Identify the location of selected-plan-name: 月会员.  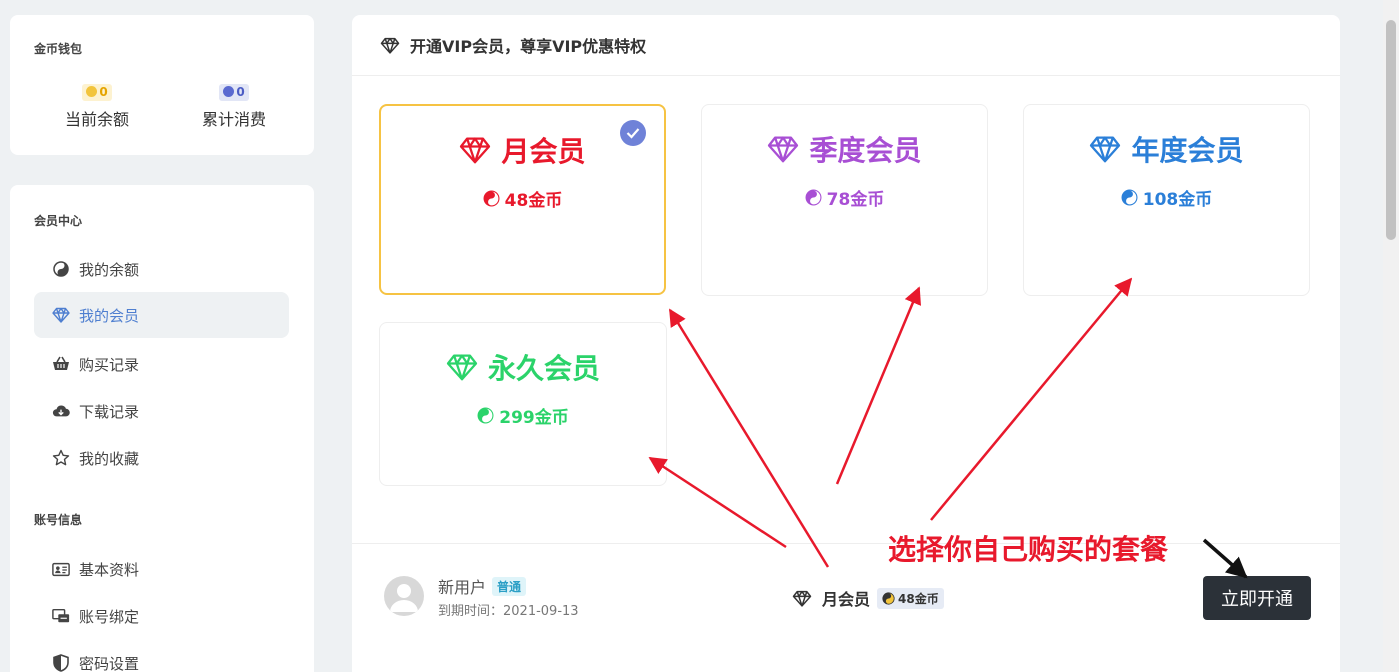
(846, 599).